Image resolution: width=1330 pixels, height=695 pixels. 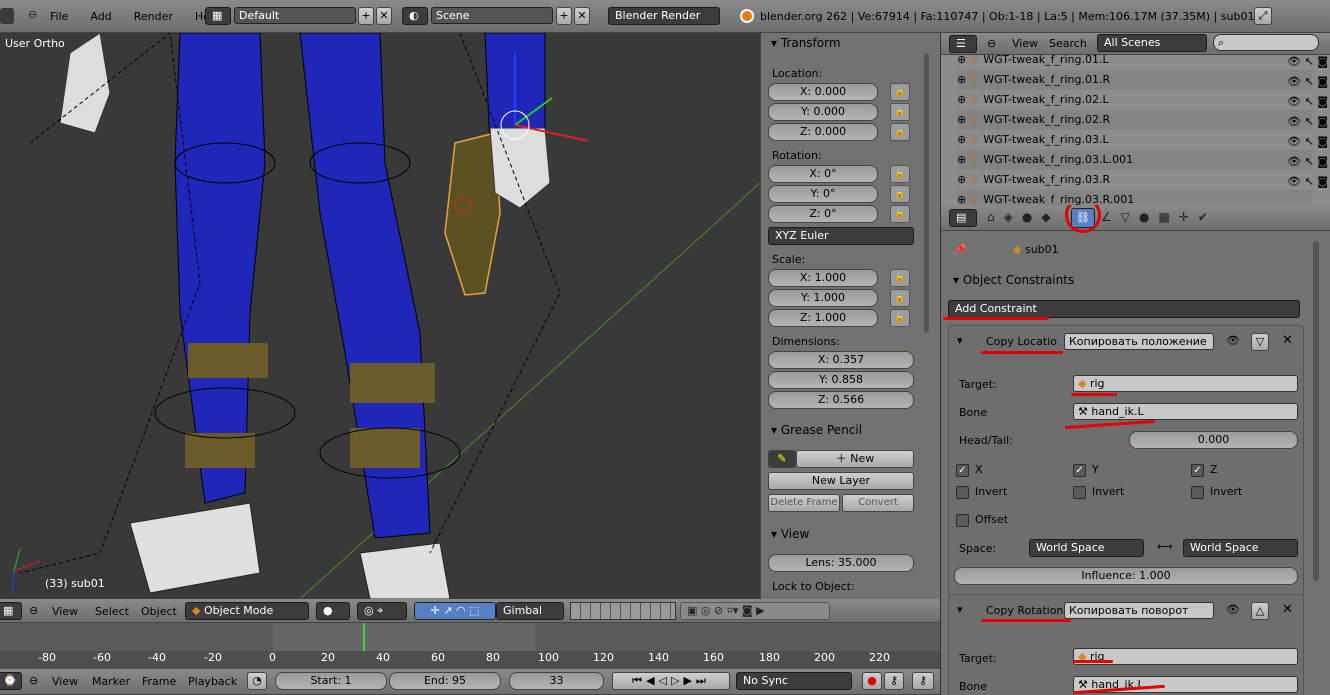 What do you see at coordinates (664, 16) in the screenshot?
I see `render-engine-select: Blender Render` at bounding box center [664, 16].